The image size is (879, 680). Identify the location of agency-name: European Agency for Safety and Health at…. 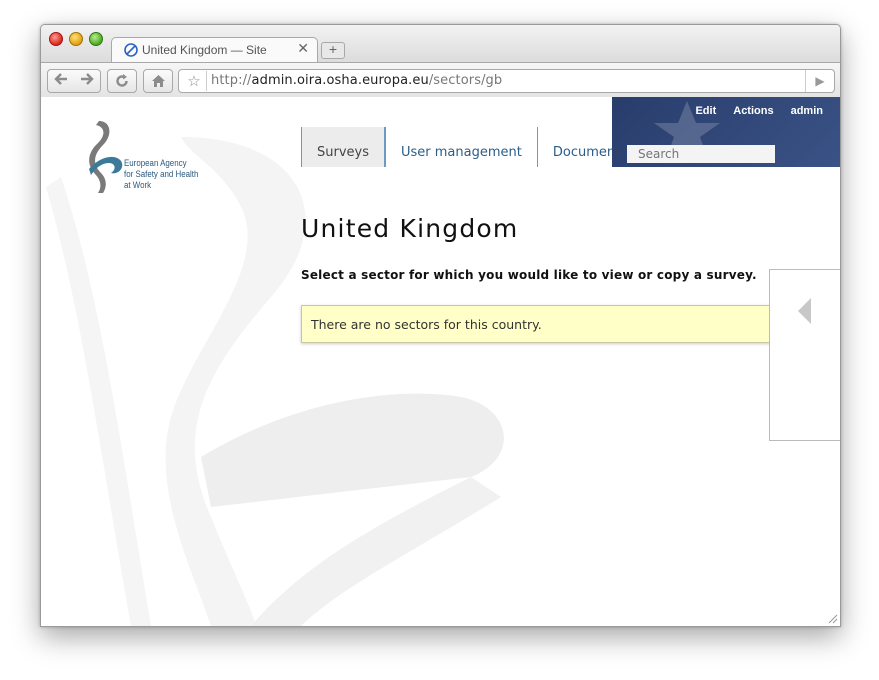
(161, 174).